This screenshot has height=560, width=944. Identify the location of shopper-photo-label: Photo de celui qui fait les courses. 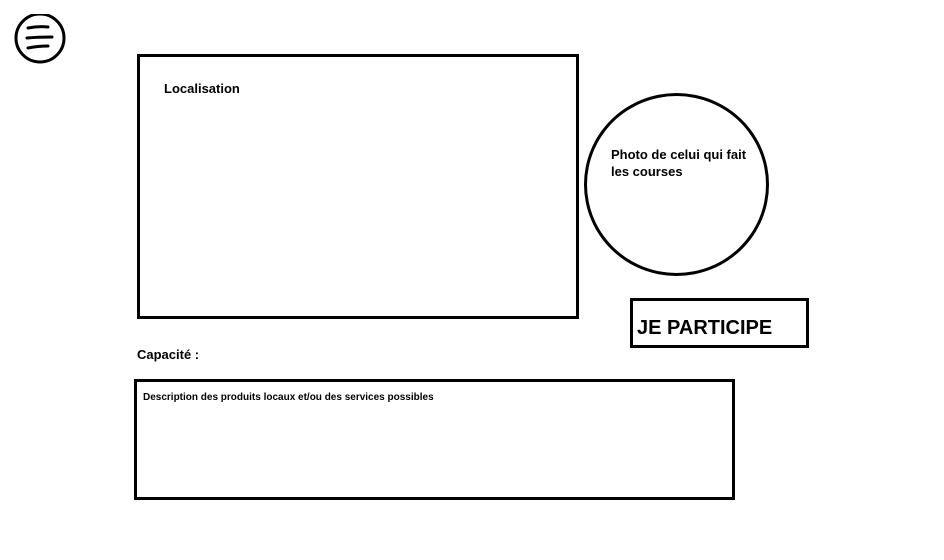
(679, 163).